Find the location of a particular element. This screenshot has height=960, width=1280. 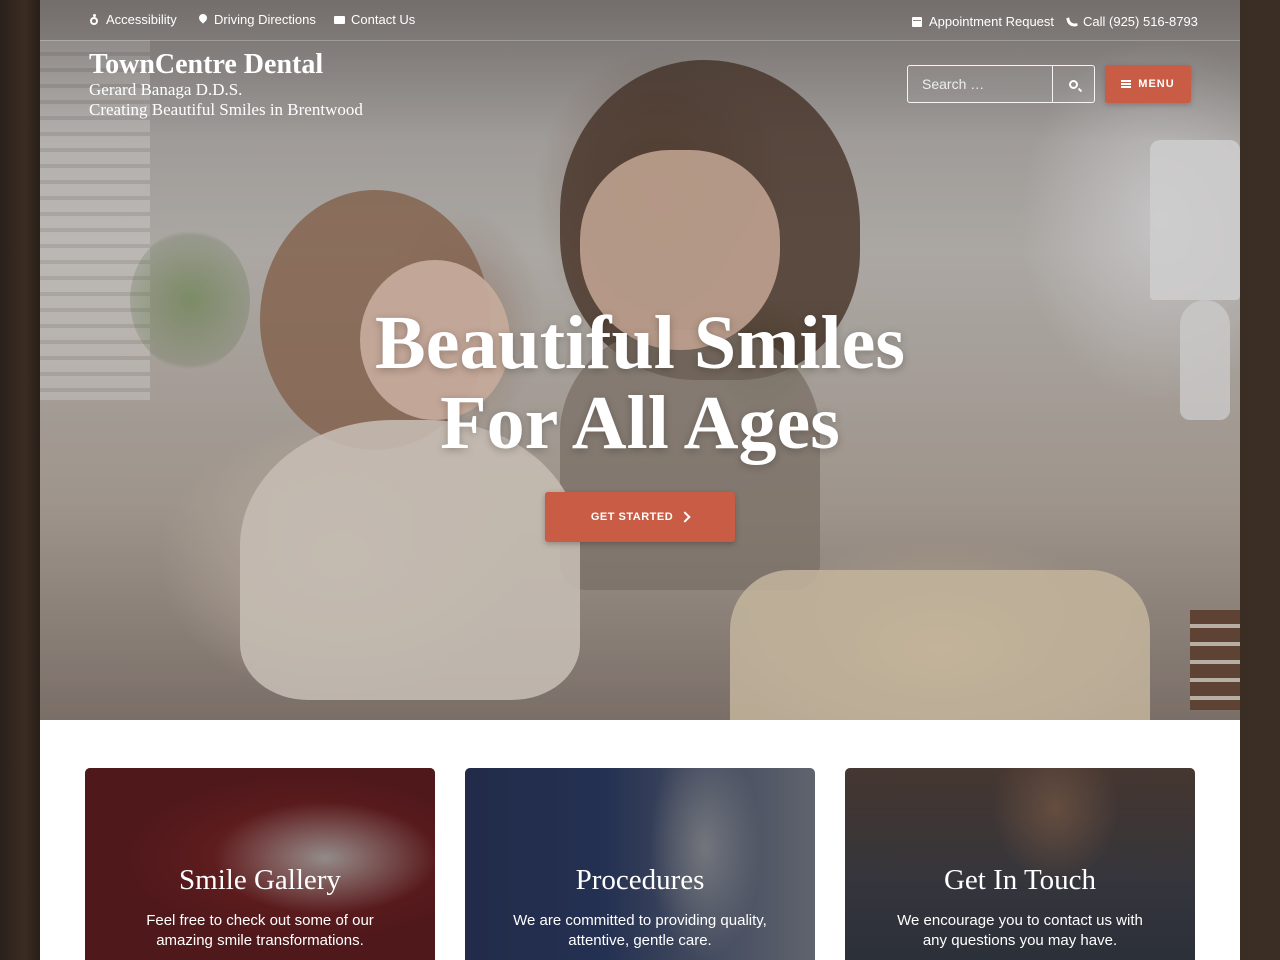

search-input is located at coordinates (980, 84).